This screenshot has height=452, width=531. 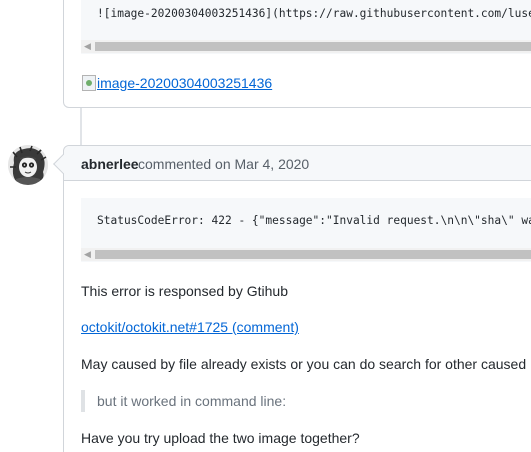 I want to click on avatar, so click(x=28, y=165).